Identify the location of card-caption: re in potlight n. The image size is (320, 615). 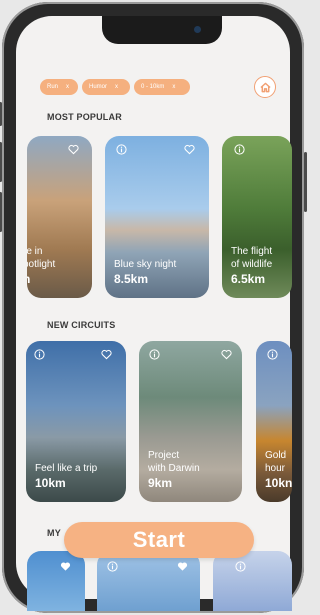
(41, 265).